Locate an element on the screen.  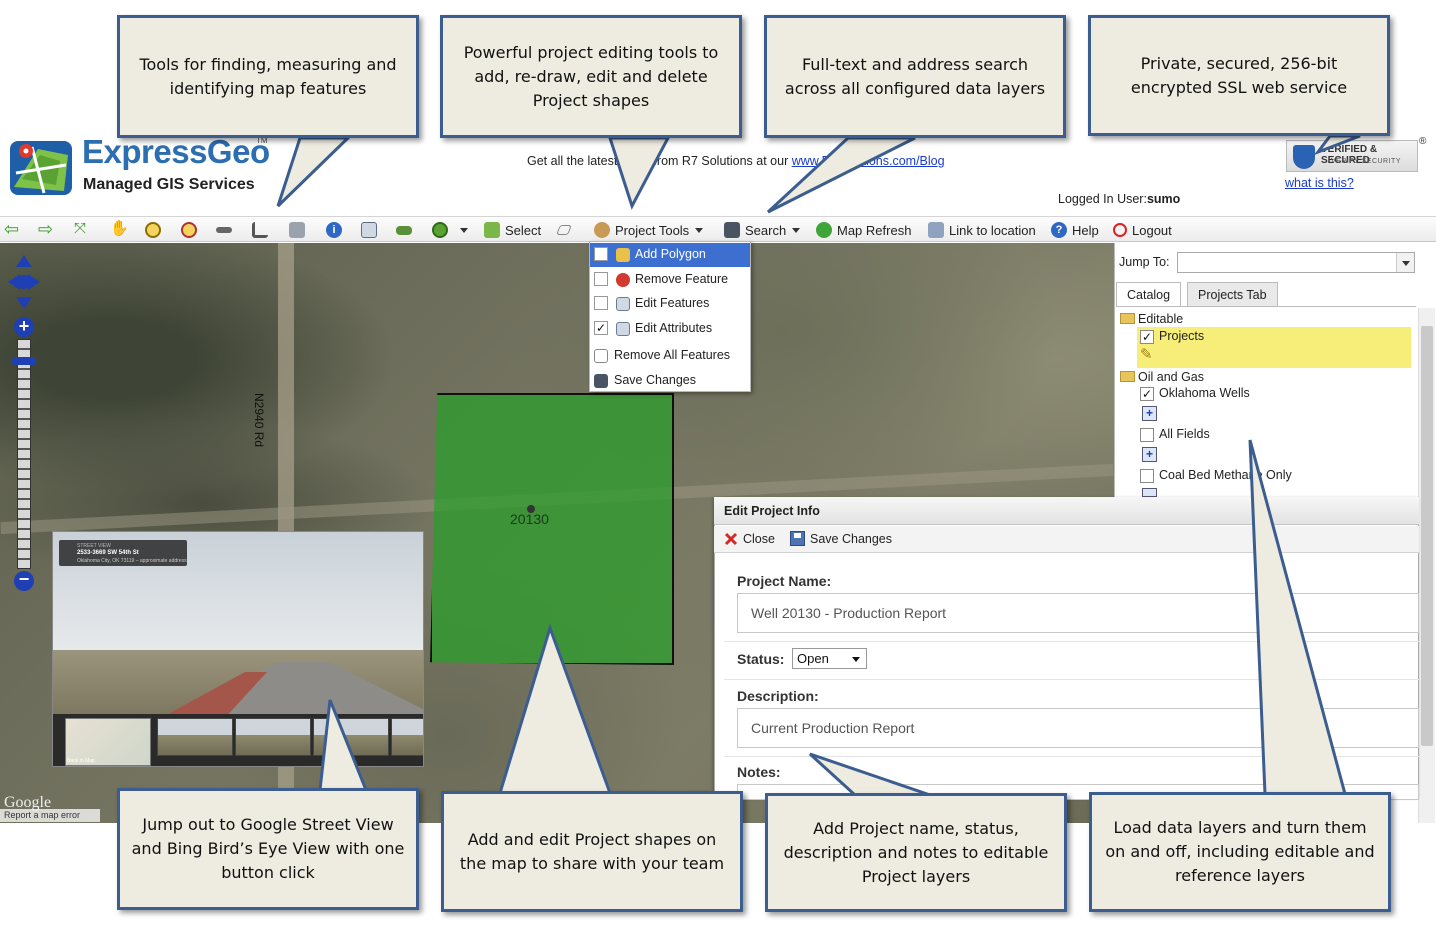
zoom-slider is located at coordinates (24, 454).